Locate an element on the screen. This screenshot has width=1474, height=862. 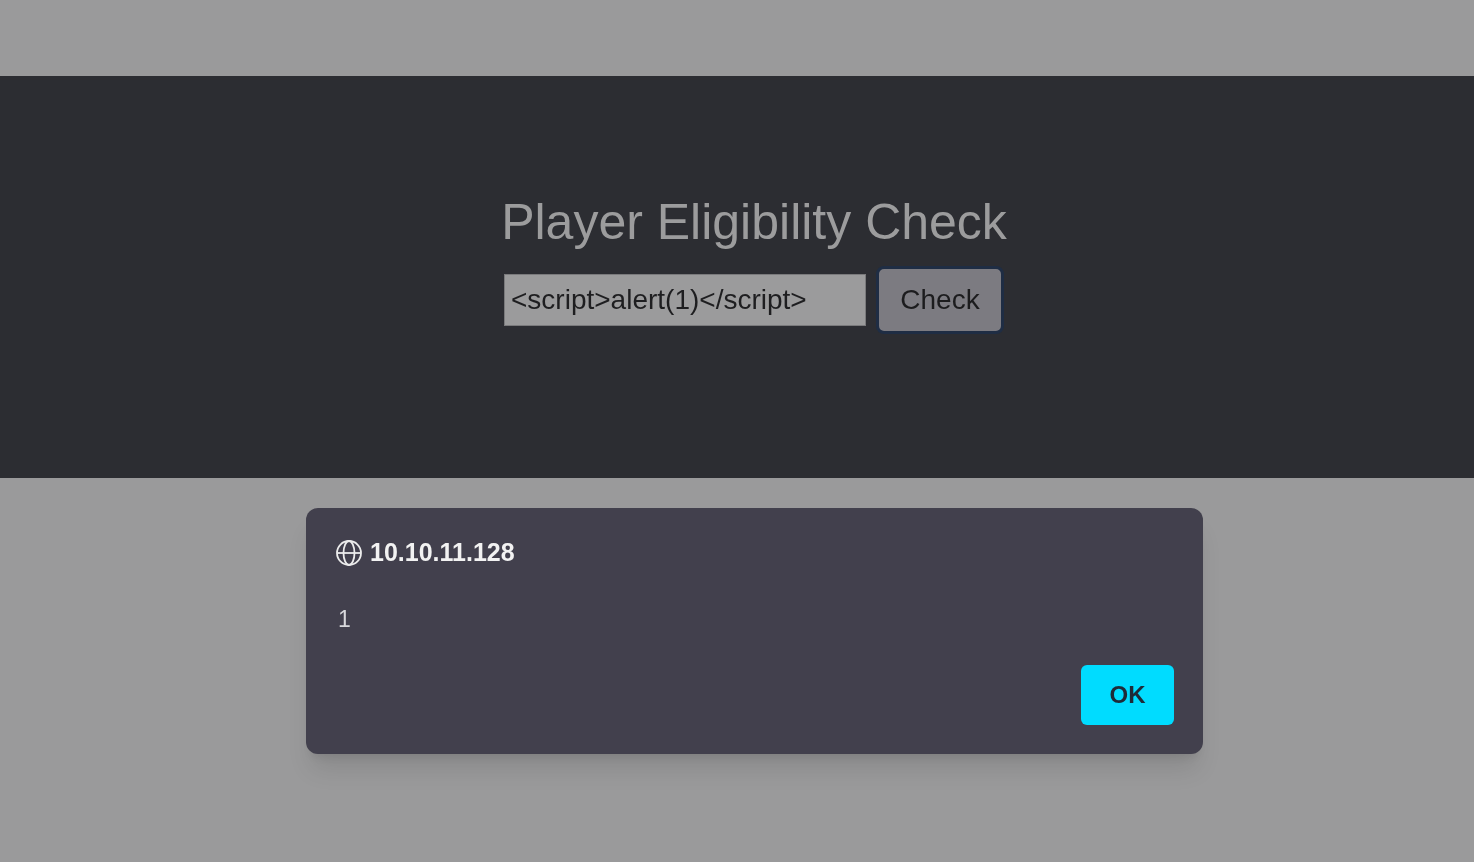
page-title: Player Eligibility Check is located at coordinates (754, 222).